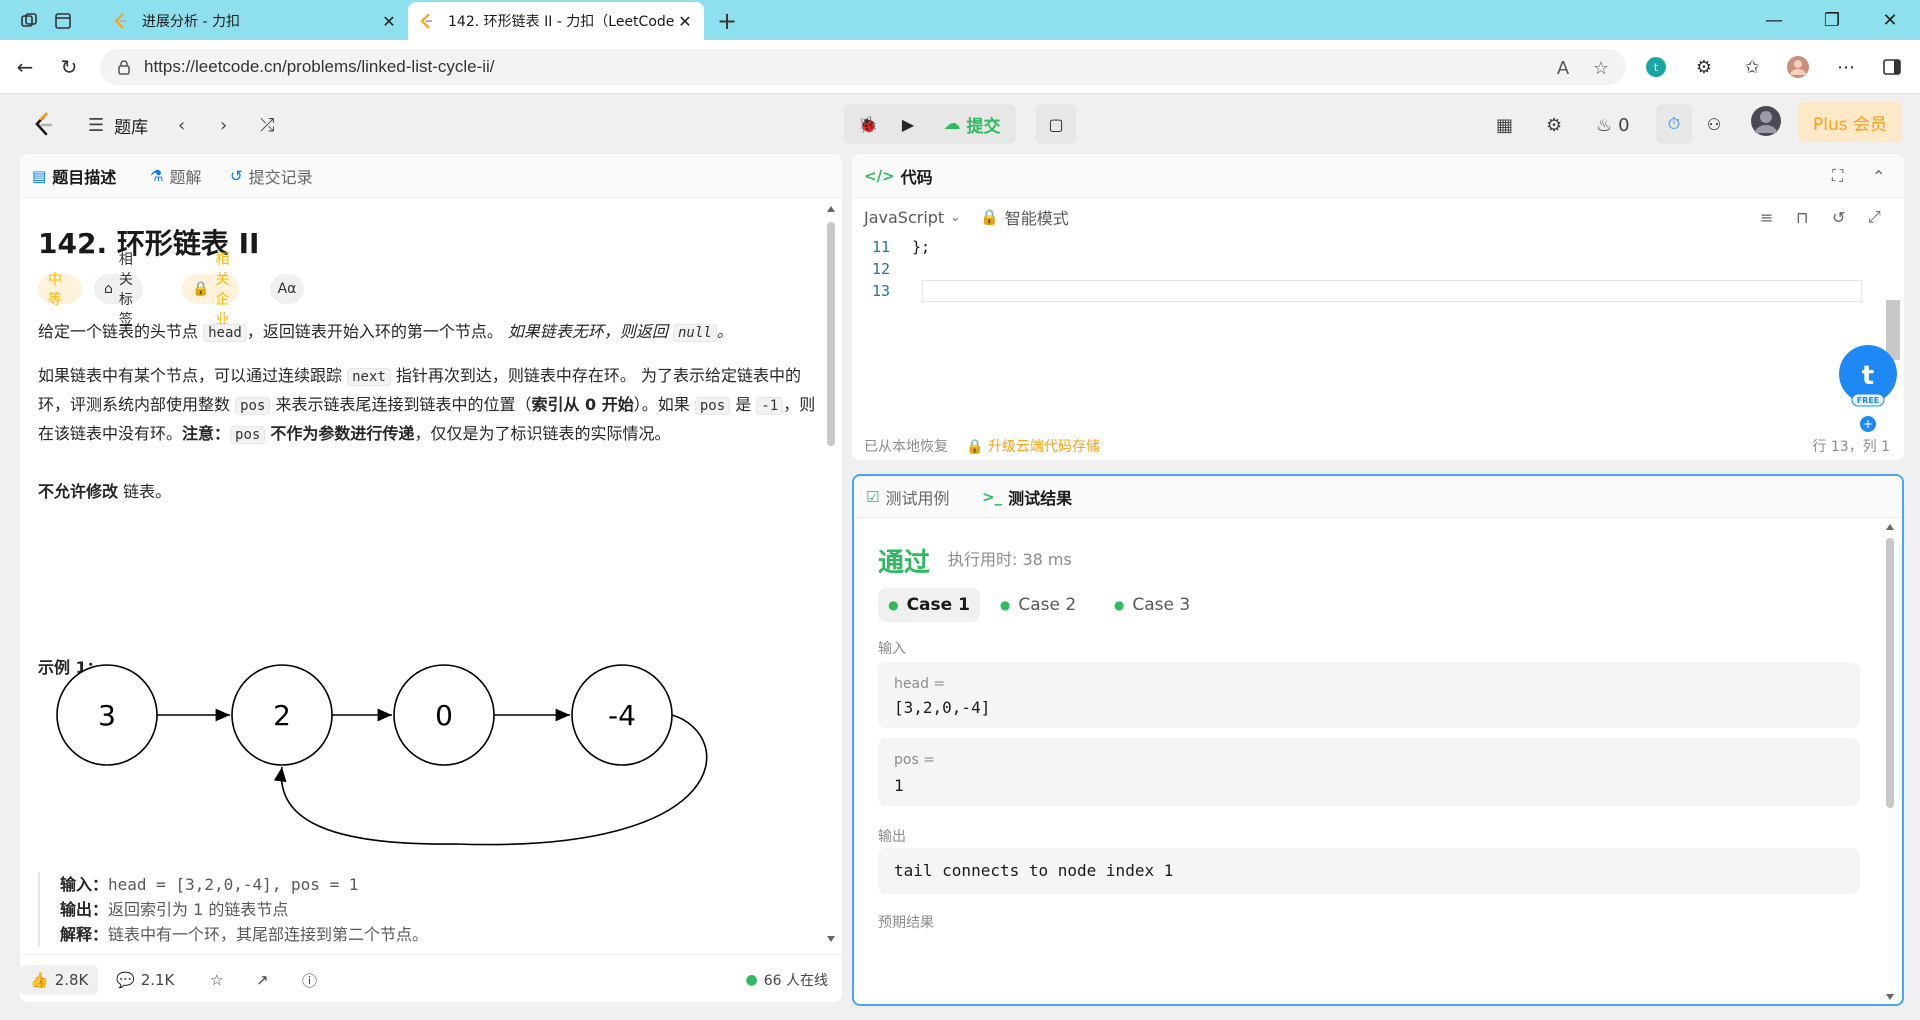  I want to click on run-icon: ▶, so click(908, 124).